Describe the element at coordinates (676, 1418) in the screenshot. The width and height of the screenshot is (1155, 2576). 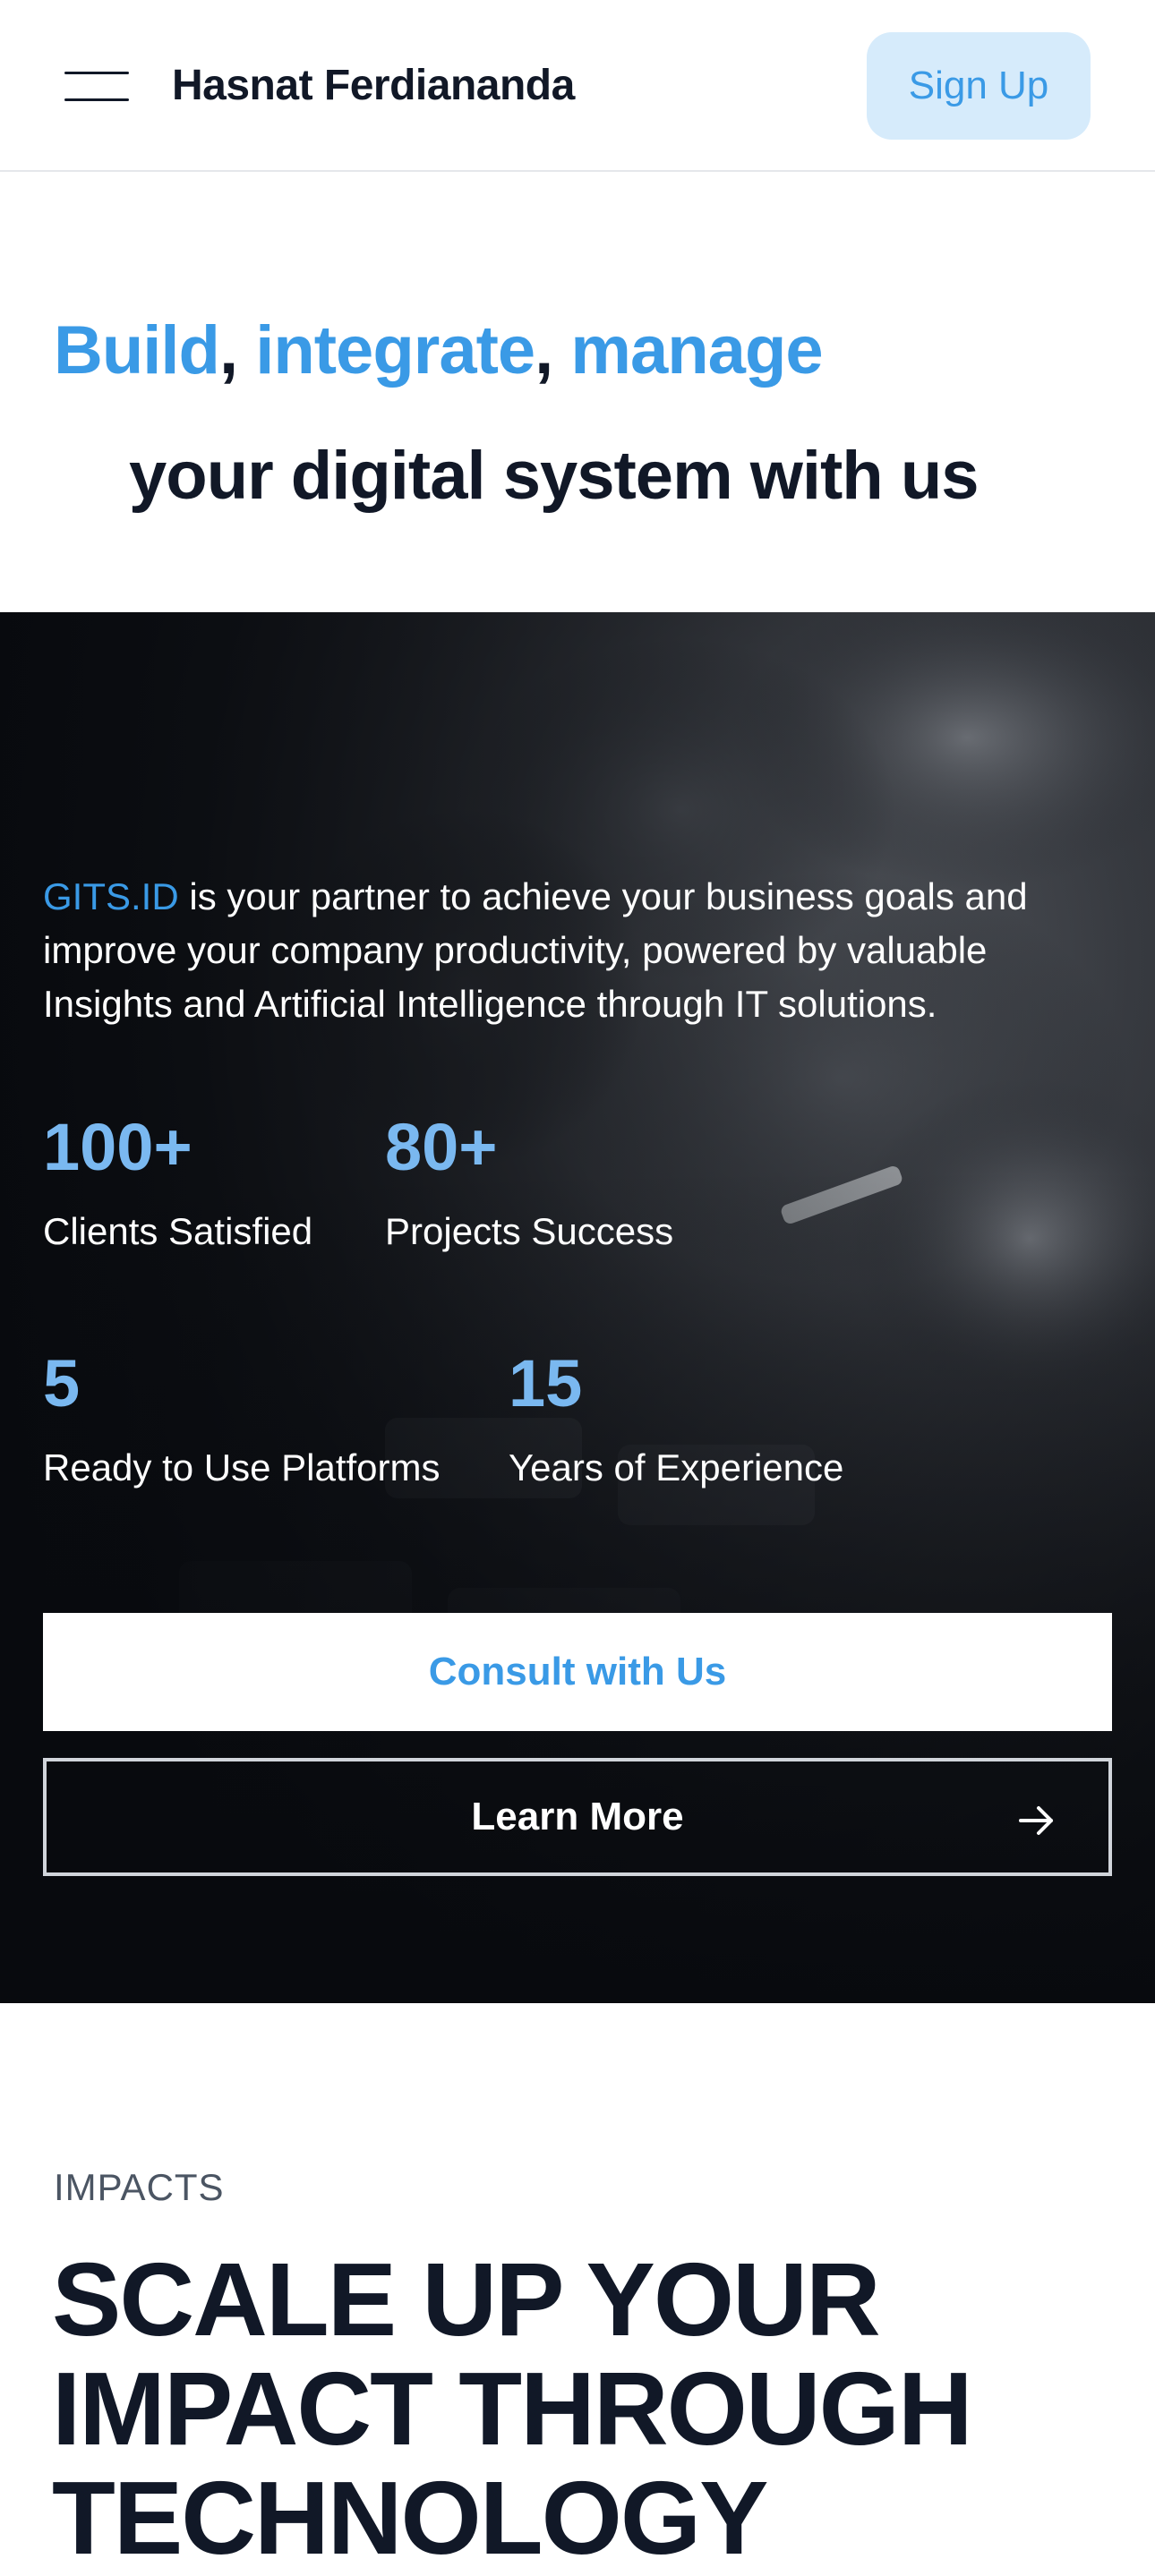
I see `stat-experience: 15 Years of Experience` at that location.